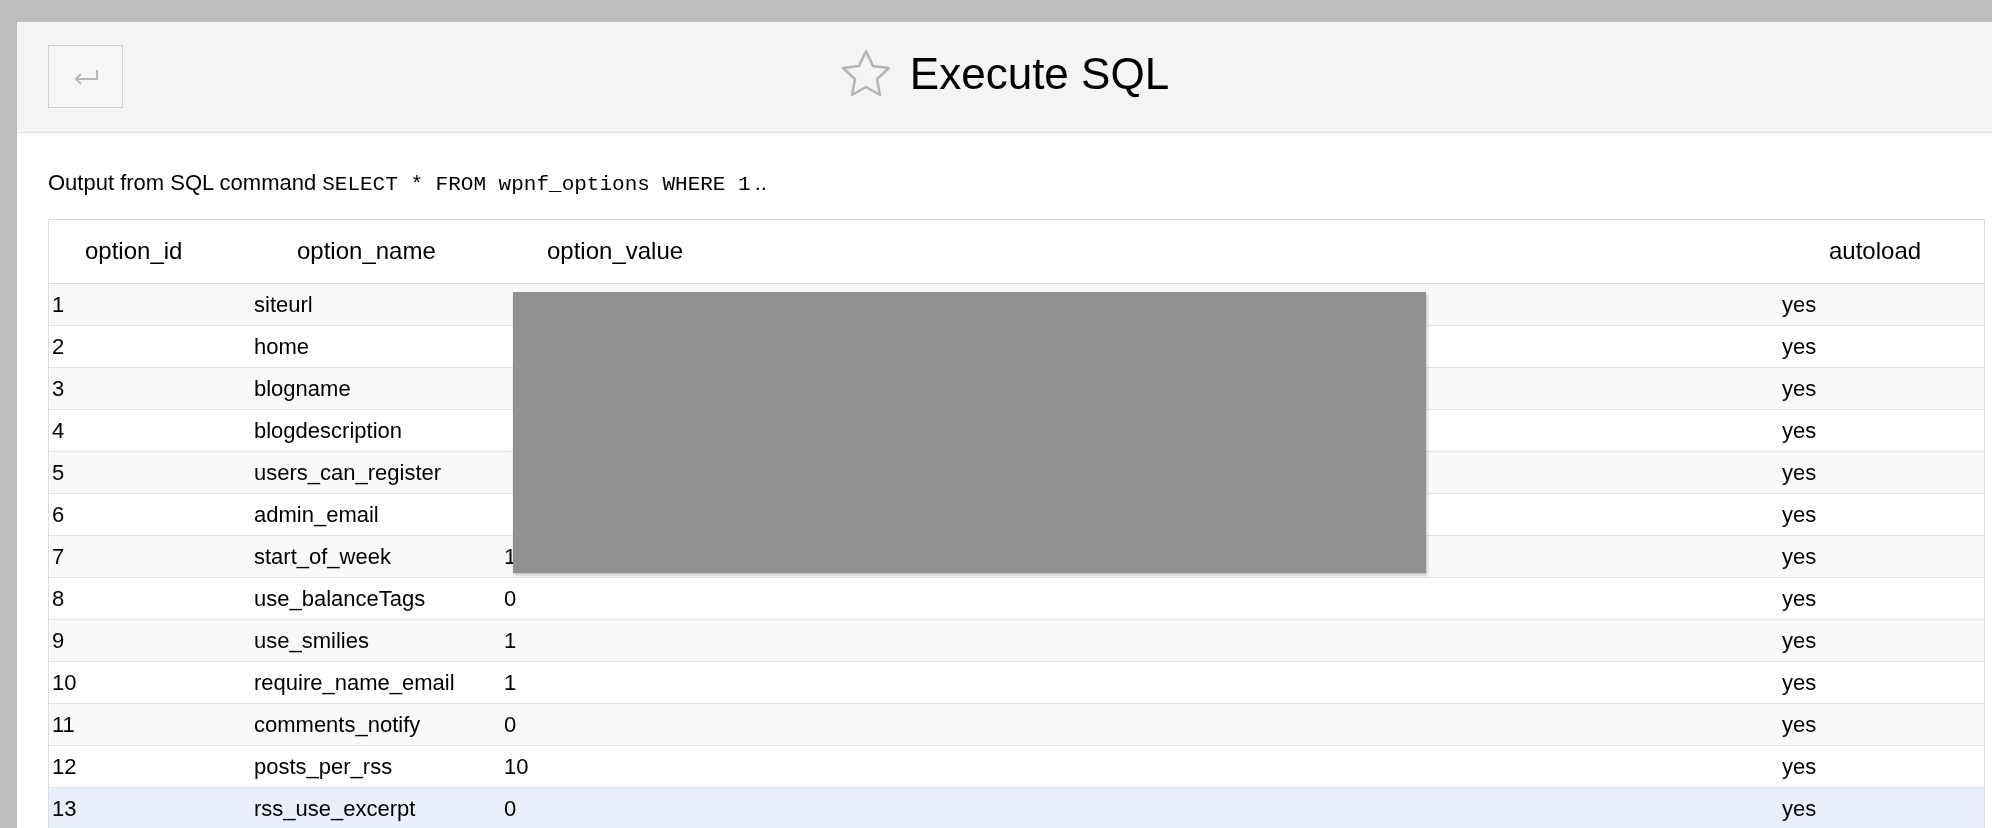 Image resolution: width=1992 pixels, height=828 pixels. I want to click on table-cell-text: use_balanceTags, so click(340, 598).